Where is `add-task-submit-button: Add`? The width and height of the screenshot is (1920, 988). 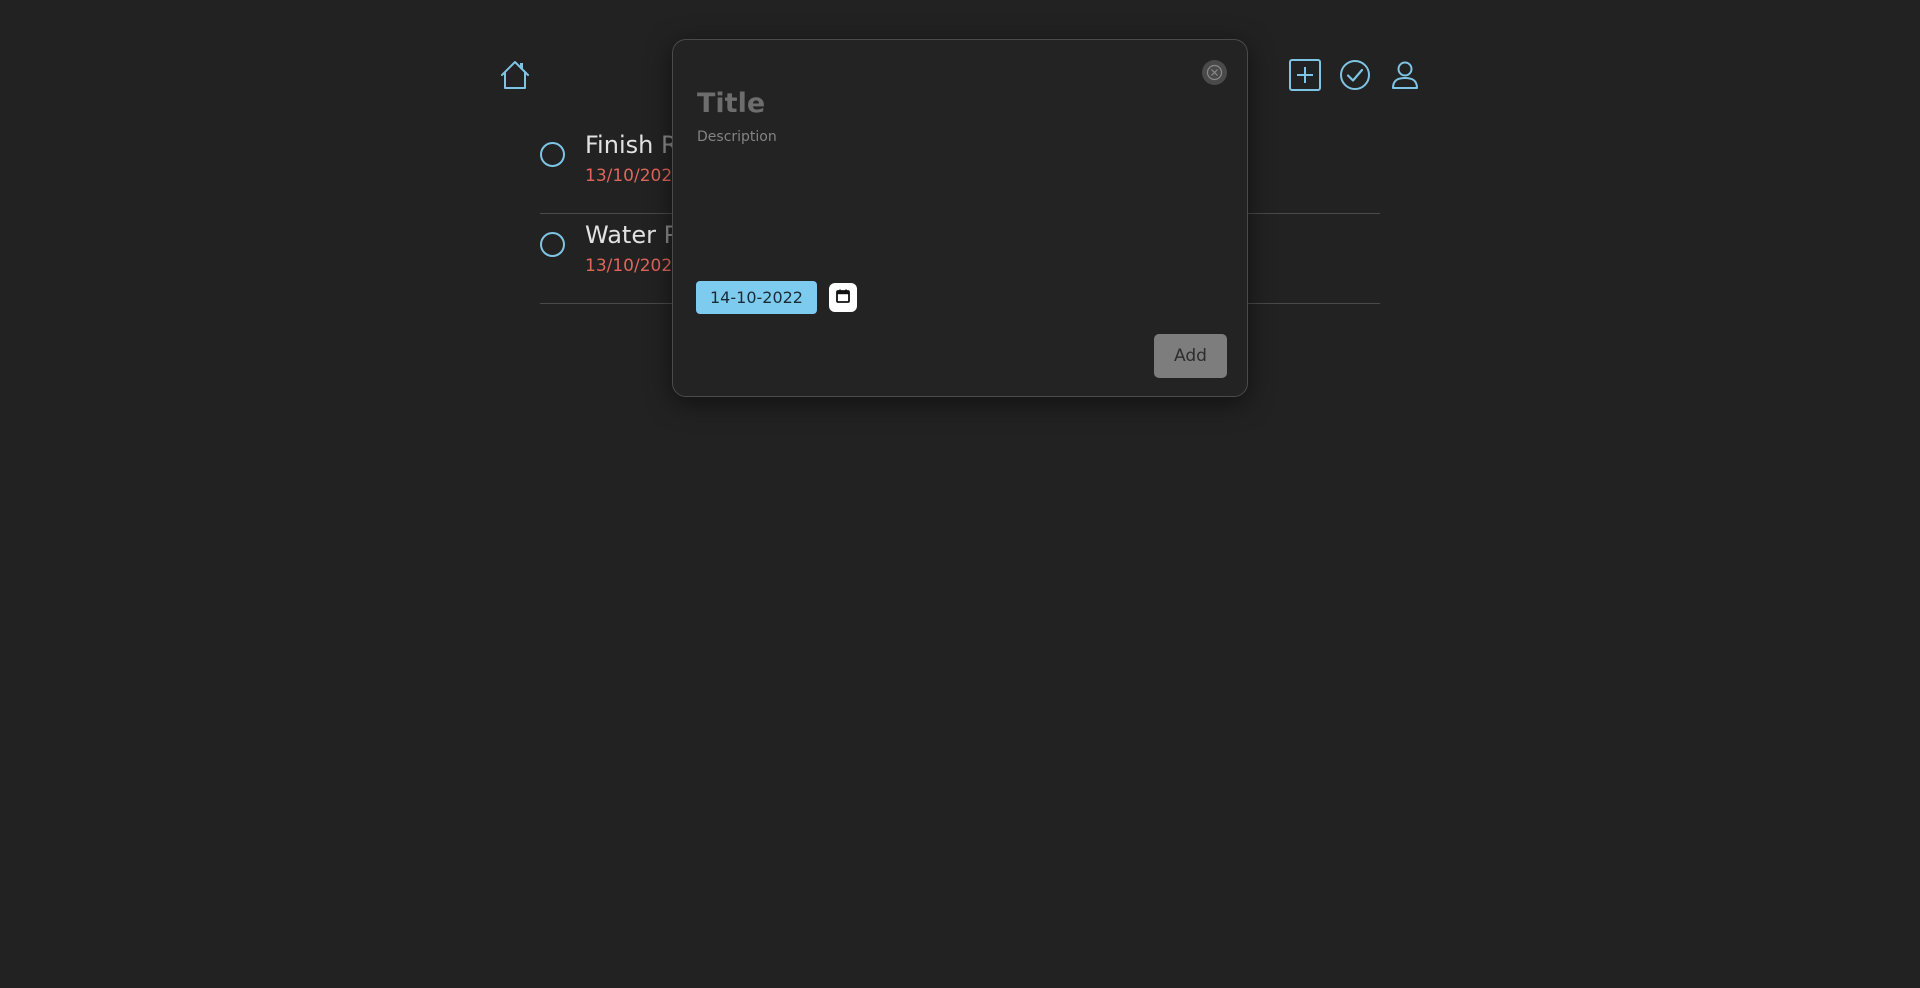 add-task-submit-button: Add is located at coordinates (1190, 356).